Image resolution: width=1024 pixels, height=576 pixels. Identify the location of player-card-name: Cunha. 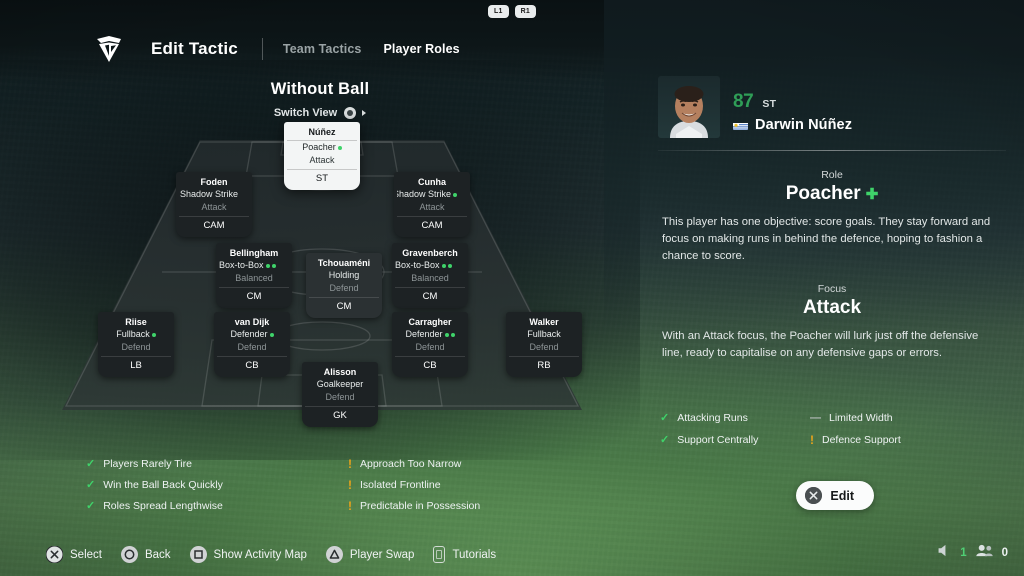
(432, 182).